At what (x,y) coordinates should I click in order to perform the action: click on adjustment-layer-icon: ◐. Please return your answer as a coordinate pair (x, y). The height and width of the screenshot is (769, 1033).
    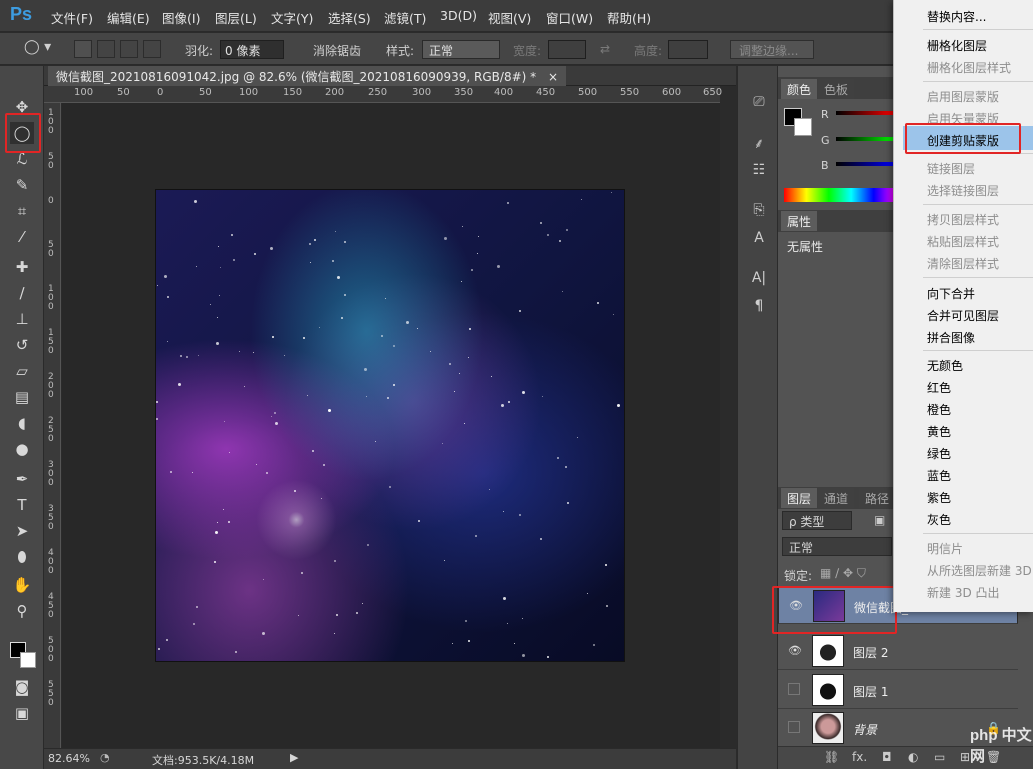
    Looking at the image, I should click on (913, 757).